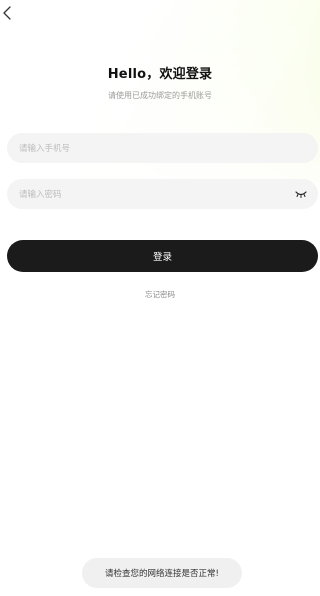 This screenshot has height=596, width=320. I want to click on chevron-left-icon, so click(7, 13).